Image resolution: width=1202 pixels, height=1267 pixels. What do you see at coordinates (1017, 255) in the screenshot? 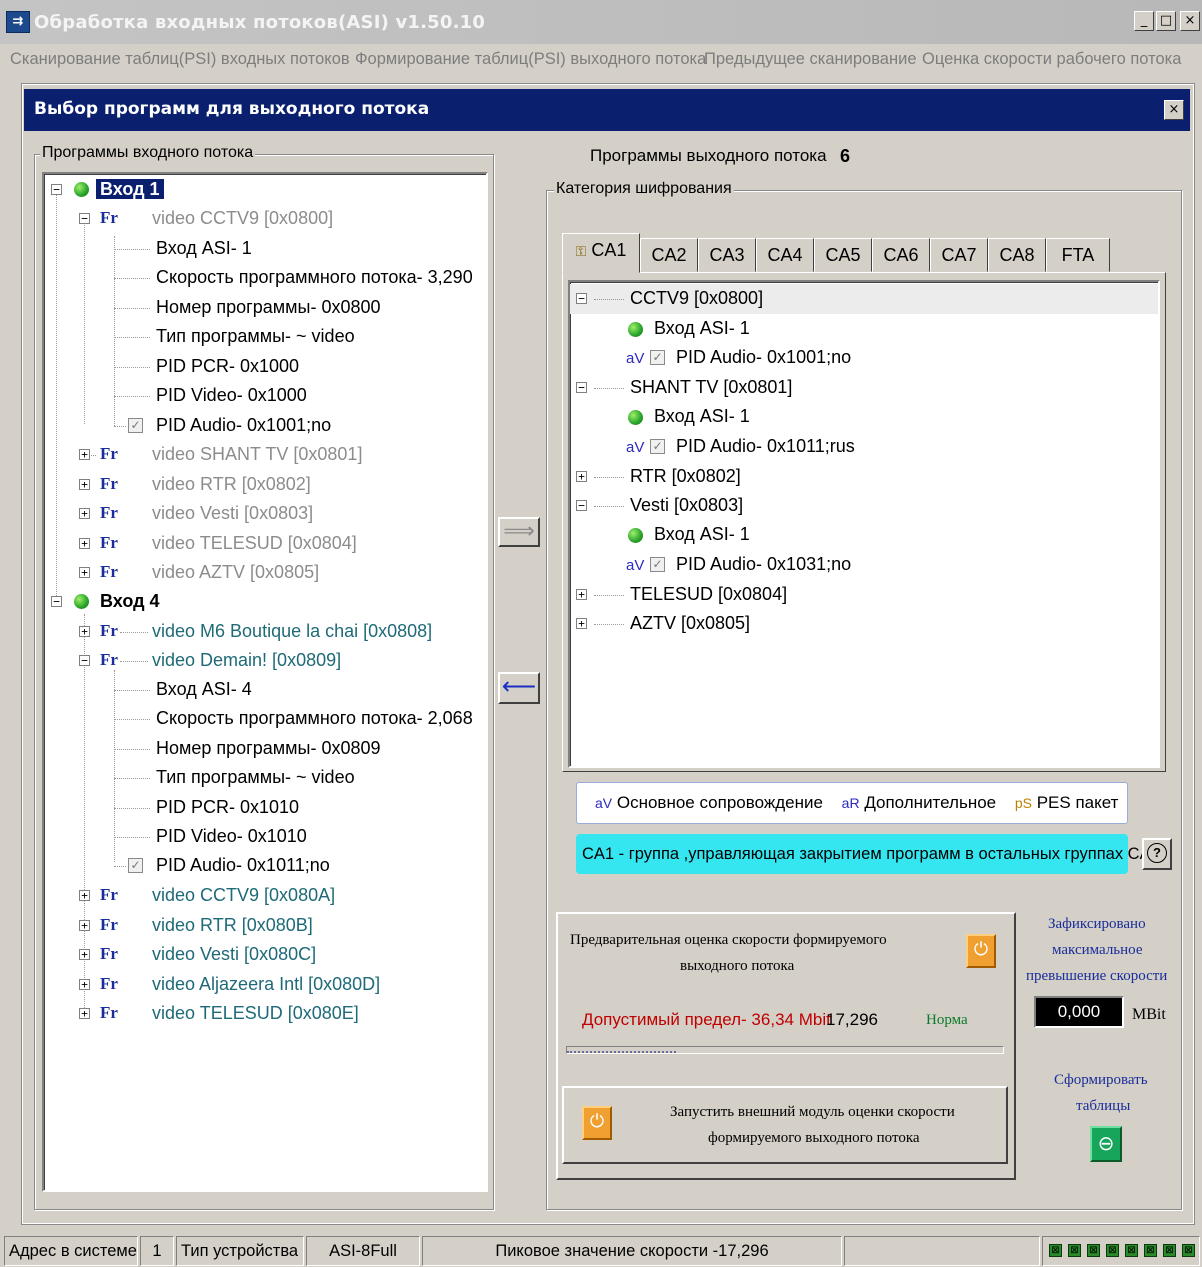
I see `tab-ca8: CA8` at bounding box center [1017, 255].